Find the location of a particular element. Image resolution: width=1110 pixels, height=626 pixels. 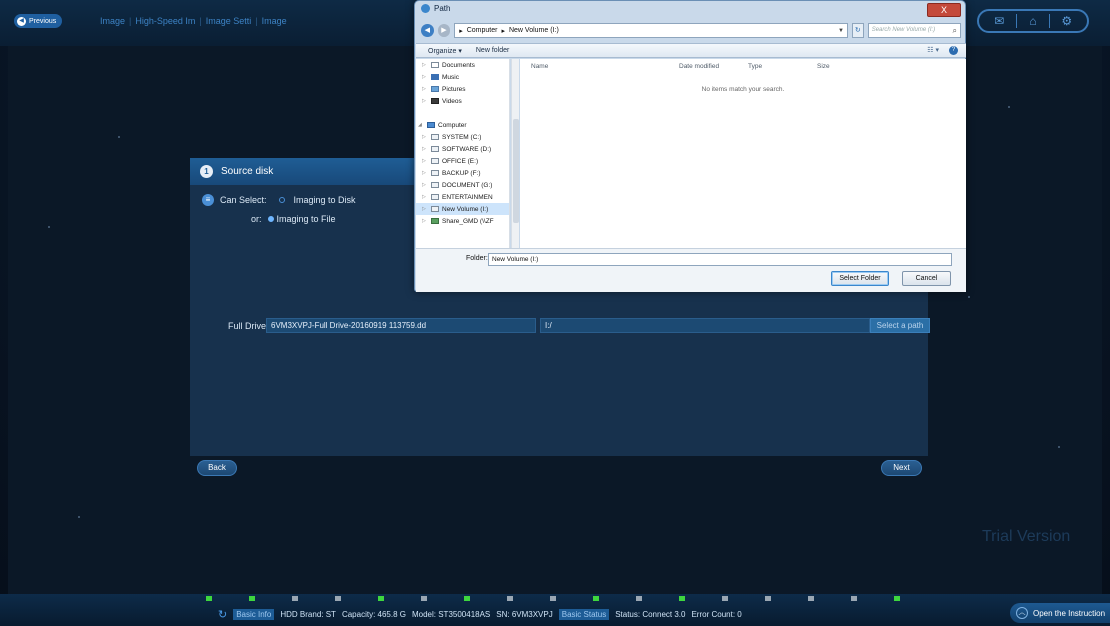

or-label: or: is located at coordinates (256, 219).